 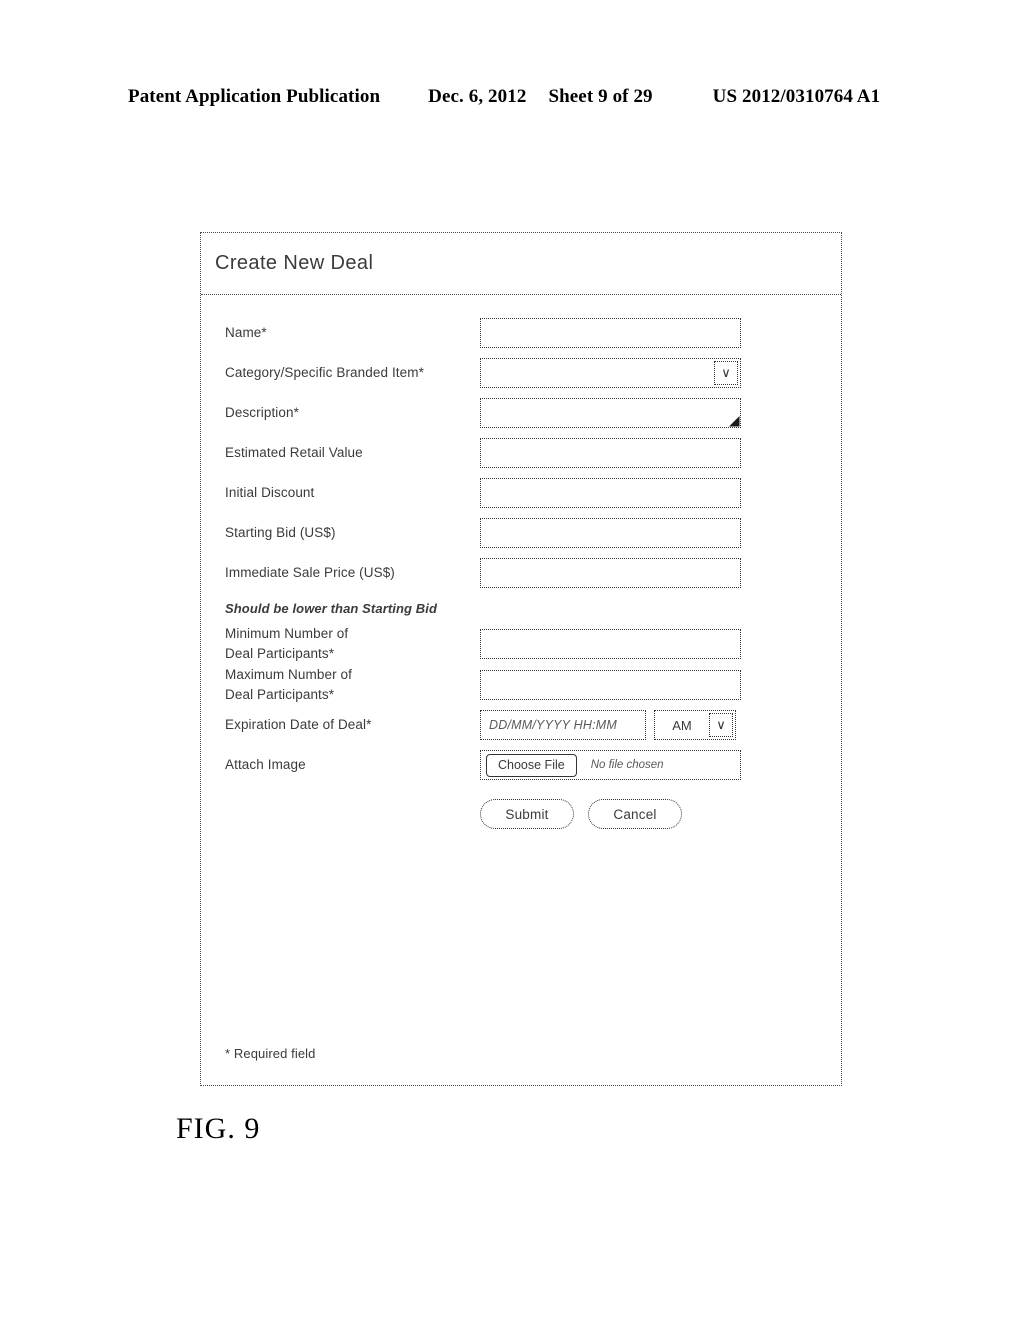 What do you see at coordinates (352, 643) in the screenshot?
I see `min-participants-label: Minimum Number of Deal Participants*` at bounding box center [352, 643].